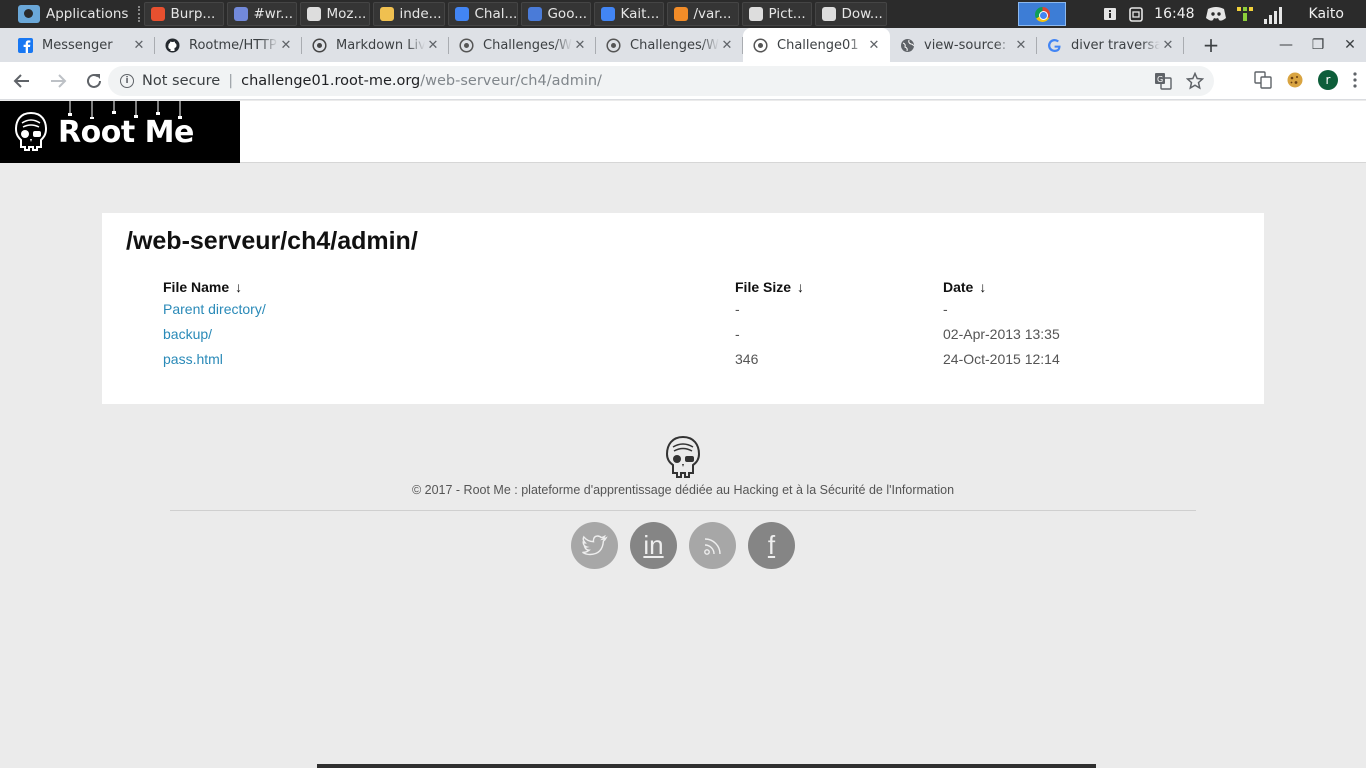  What do you see at coordinates (187, 334) in the screenshot?
I see `file-link: backup/` at bounding box center [187, 334].